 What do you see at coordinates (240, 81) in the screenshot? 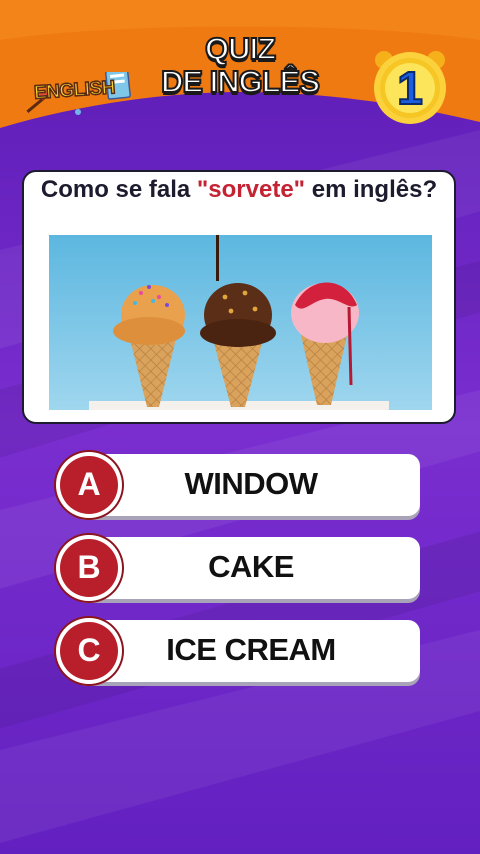
I see `title-line-2: DE INGLÊS` at bounding box center [240, 81].